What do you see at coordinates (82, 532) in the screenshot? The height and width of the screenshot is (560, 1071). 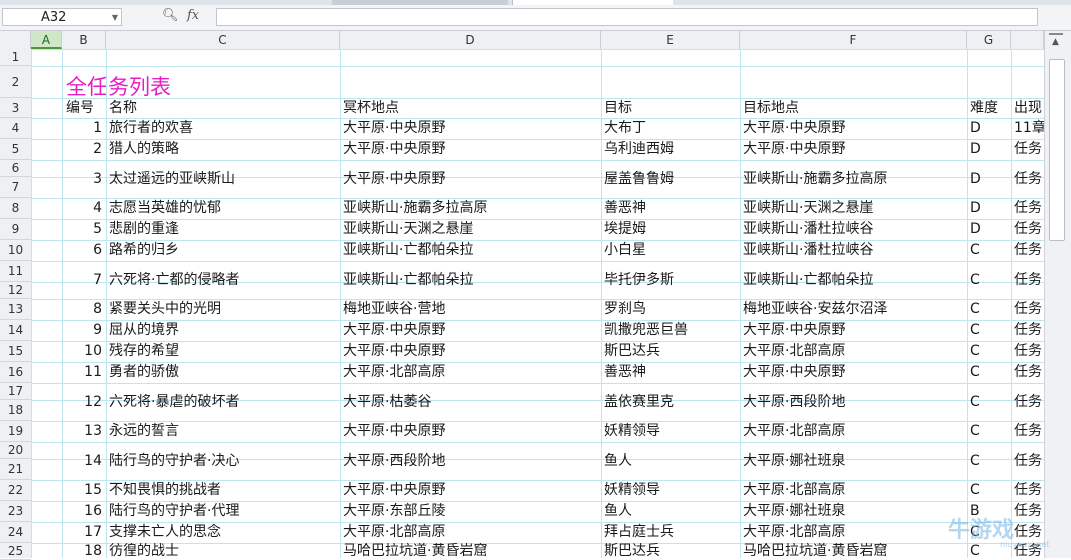 I see `cell-id: 17` at bounding box center [82, 532].